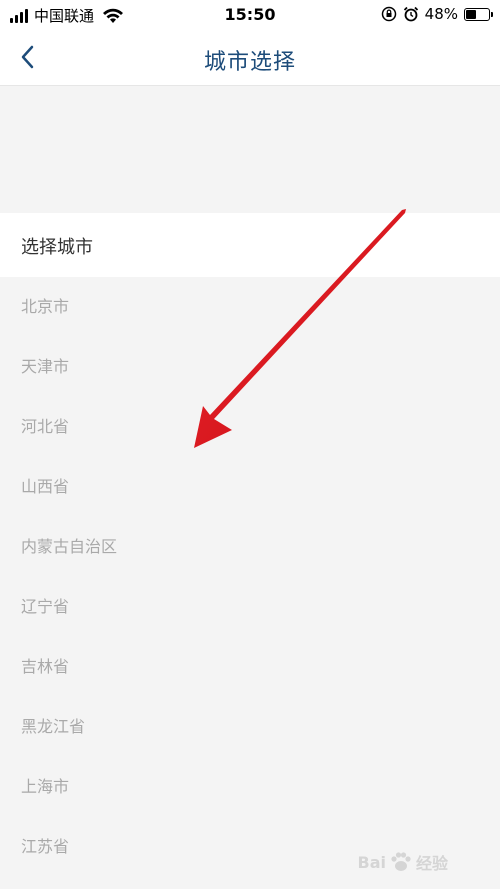 The image size is (500, 889). What do you see at coordinates (250, 307) in the screenshot?
I see `list-item: 北京市` at bounding box center [250, 307].